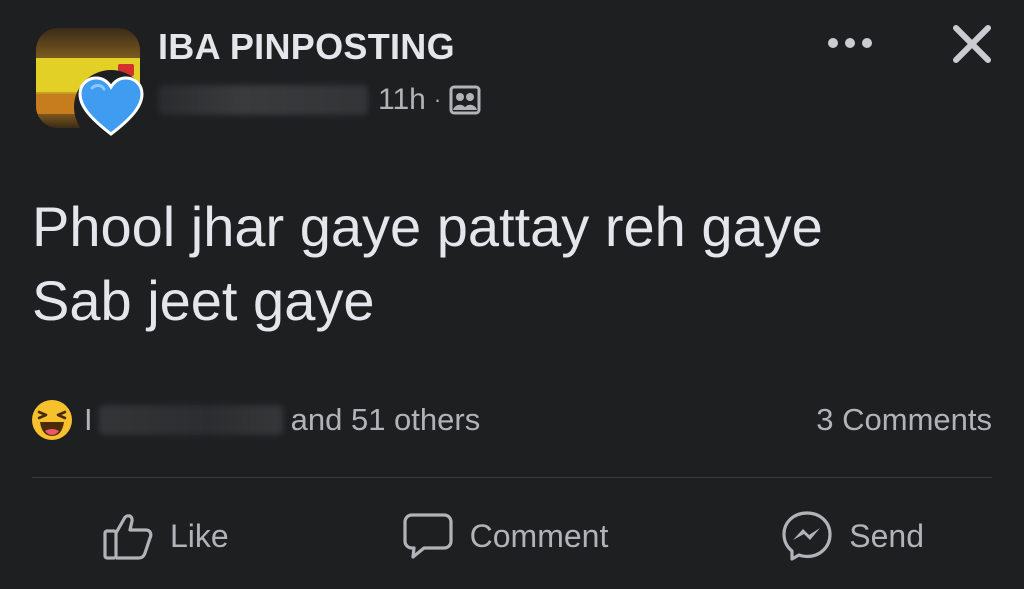  What do you see at coordinates (427, 226) in the screenshot?
I see `post-text-line-1: Phool jhar gaye pattay reh gaye` at bounding box center [427, 226].